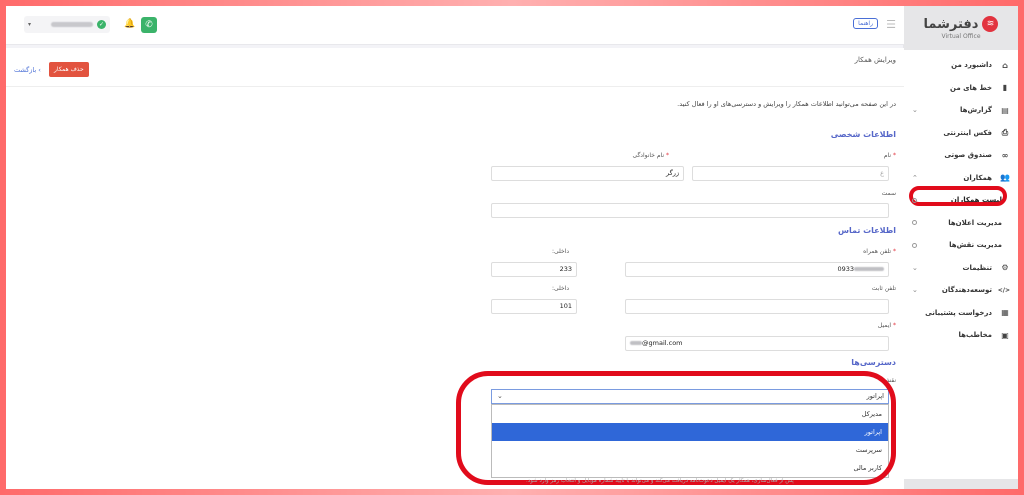 This screenshot has height=495, width=1024. Describe the element at coordinates (1005, 155) in the screenshot. I see `voicemail-icon: ∞` at that location.